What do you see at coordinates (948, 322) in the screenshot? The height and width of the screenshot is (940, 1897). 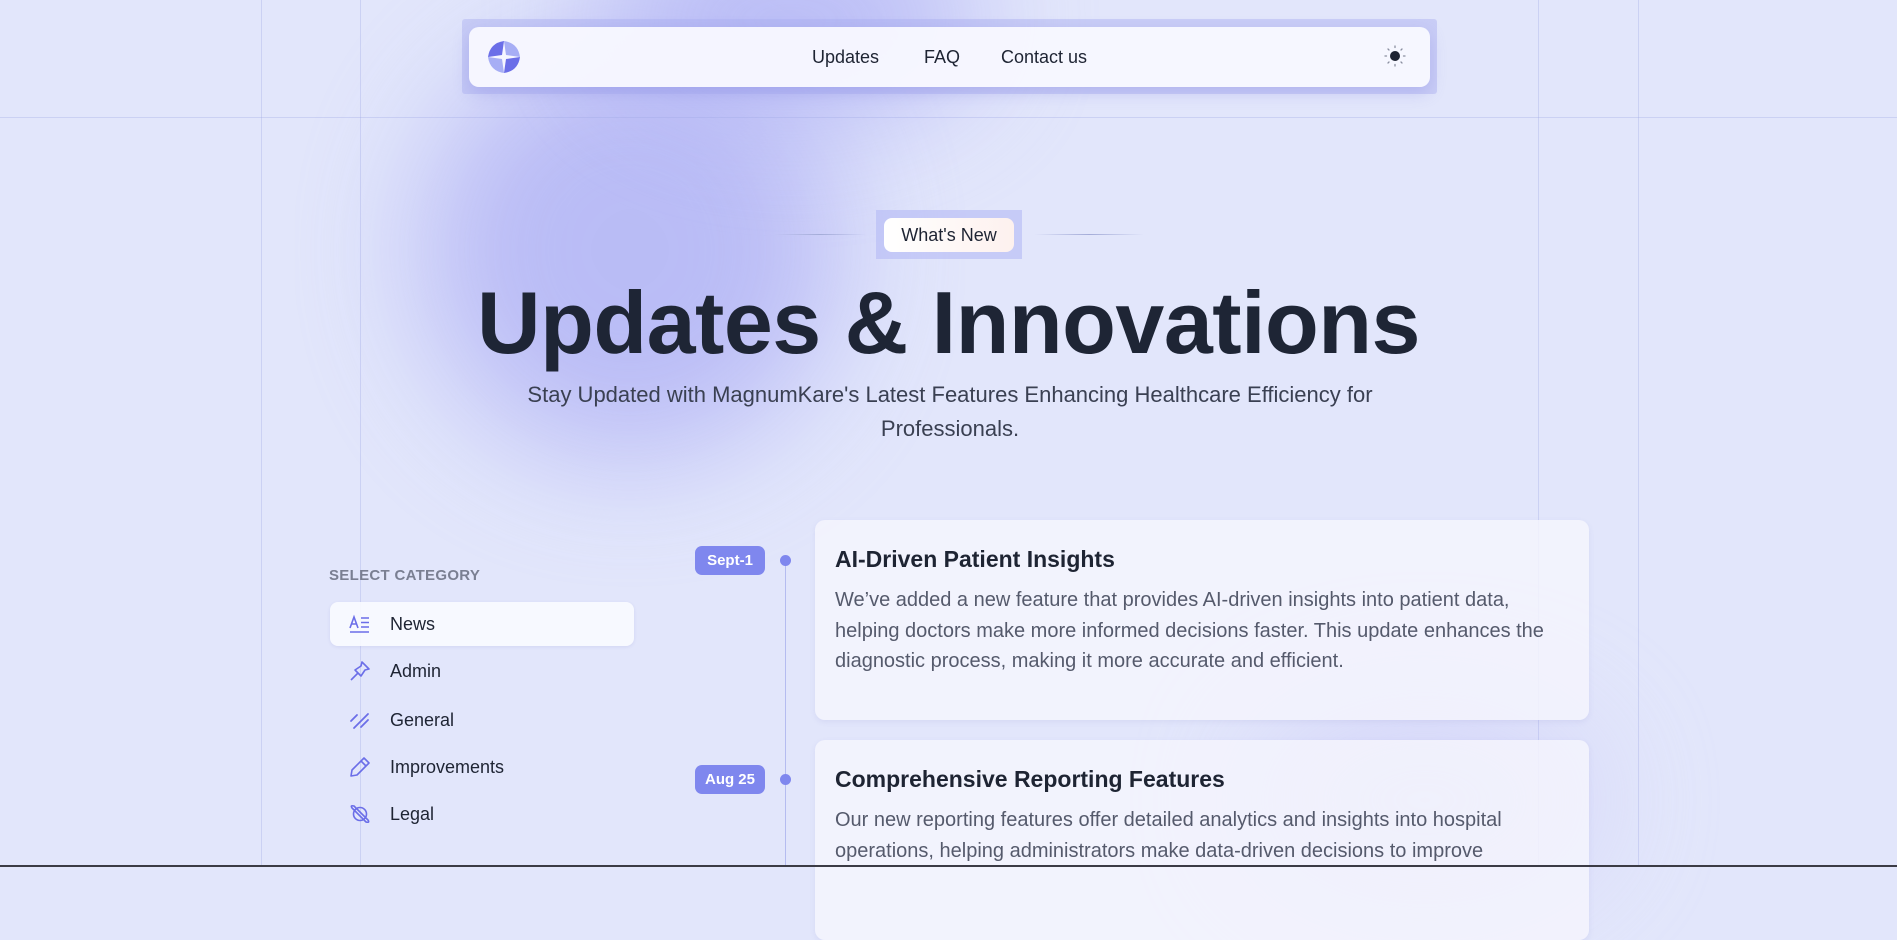 I see `page-title: Updates & Innovations` at bounding box center [948, 322].